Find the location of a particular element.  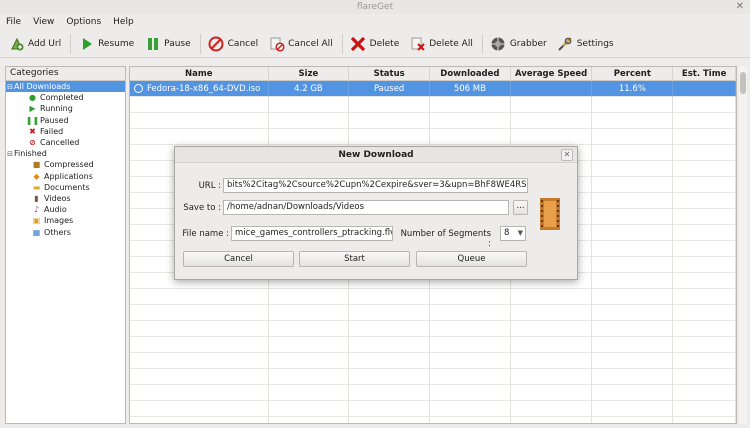

scrollbar-thumb is located at coordinates (743, 83).